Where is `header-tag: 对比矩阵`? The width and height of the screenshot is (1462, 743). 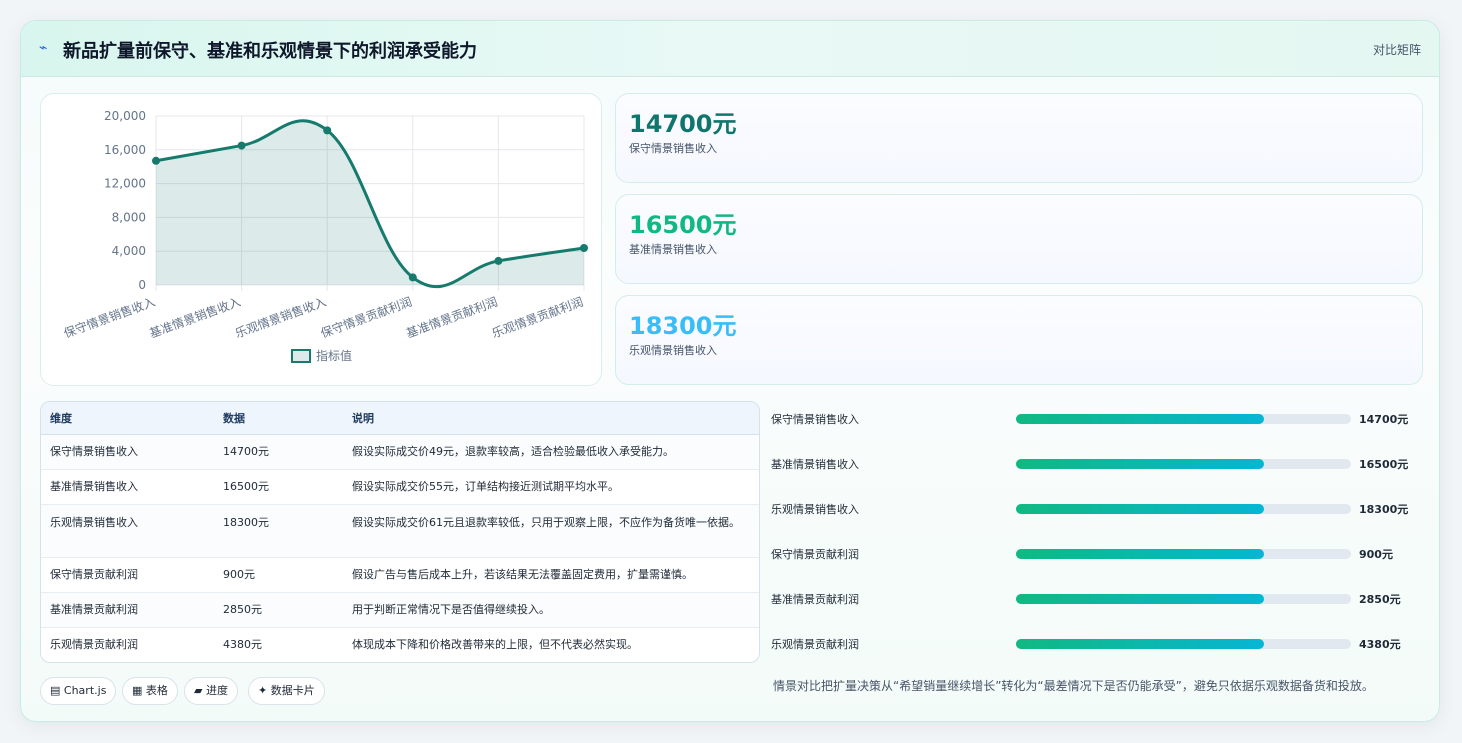 header-tag: 对比矩阵 is located at coordinates (1396, 50).